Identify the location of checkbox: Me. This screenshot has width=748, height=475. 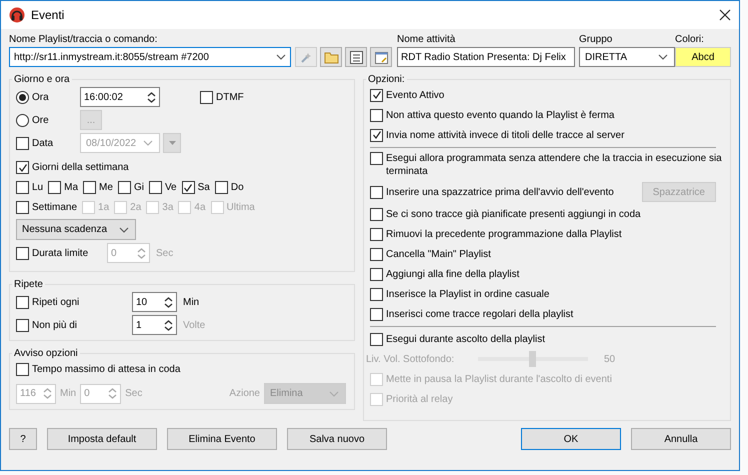
(98, 187).